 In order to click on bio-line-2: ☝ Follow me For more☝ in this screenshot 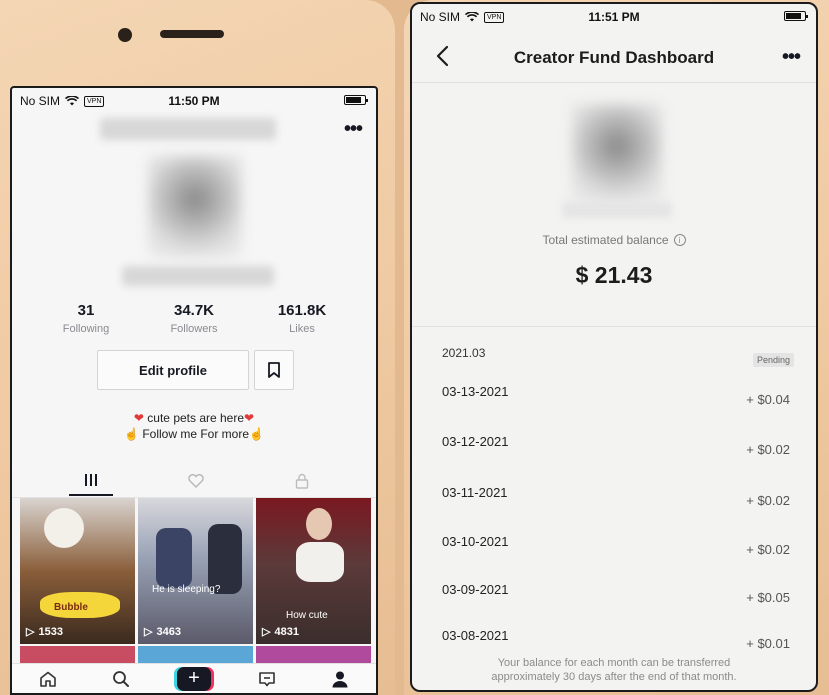, I will do `click(194, 434)`.